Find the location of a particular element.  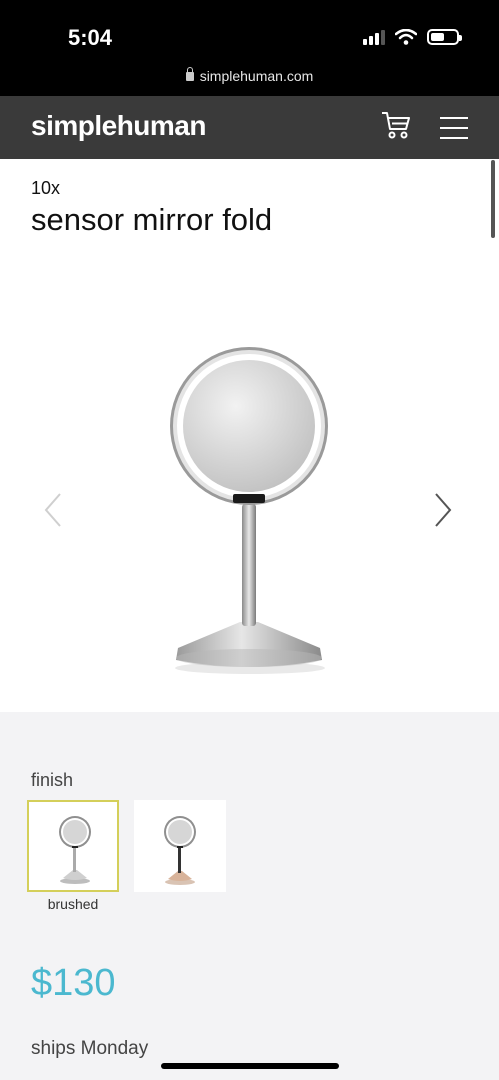

product-price: $130 is located at coordinates (73, 983).